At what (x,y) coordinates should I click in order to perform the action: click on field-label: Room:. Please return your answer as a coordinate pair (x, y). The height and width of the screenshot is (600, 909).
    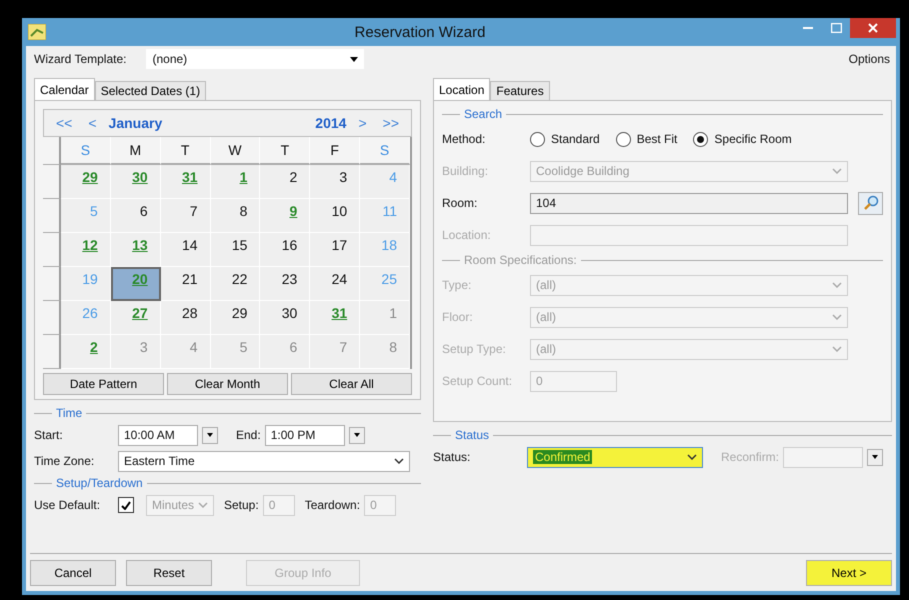
    Looking at the image, I should click on (460, 203).